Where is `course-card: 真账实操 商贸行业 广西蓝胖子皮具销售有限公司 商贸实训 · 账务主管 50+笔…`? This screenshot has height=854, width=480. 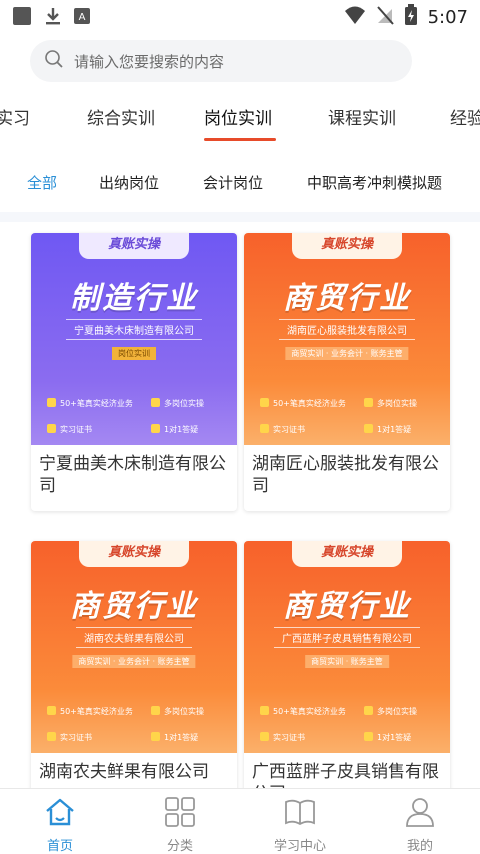 course-card: 真账实操 商贸行业 广西蓝胖子皮具销售有限公司 商贸实训 · 账务主管 50+笔… is located at coordinates (347, 680).